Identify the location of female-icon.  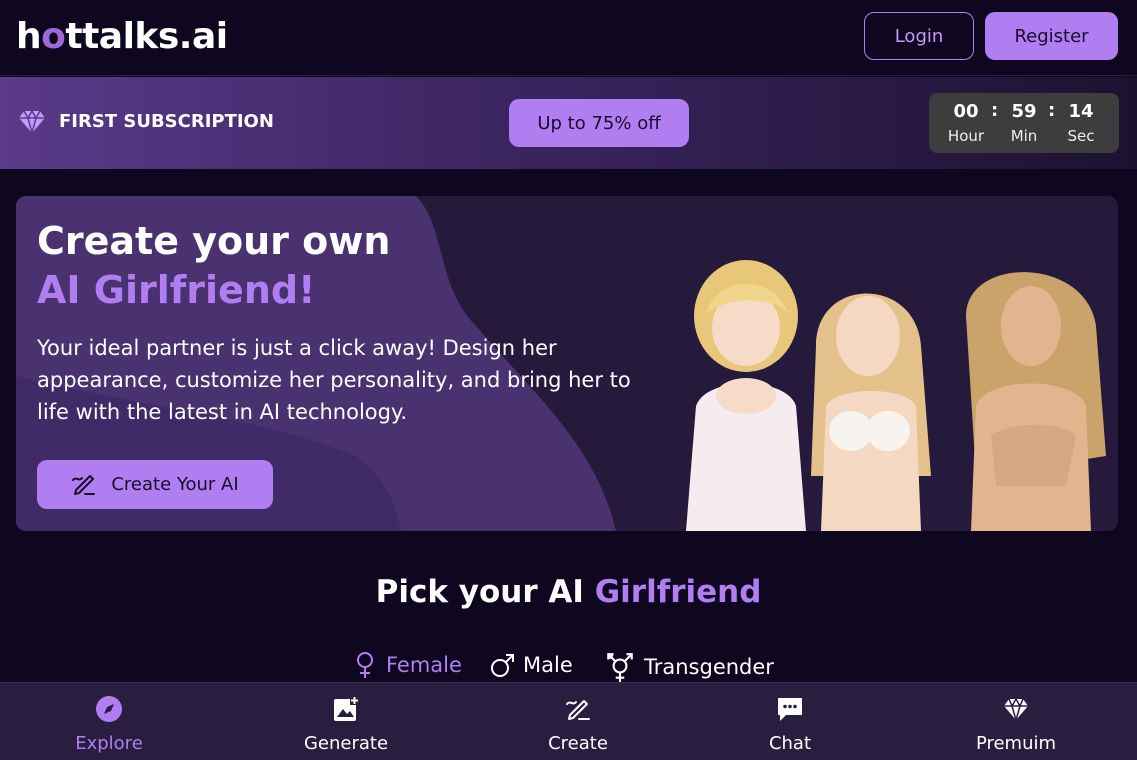
(365, 665).